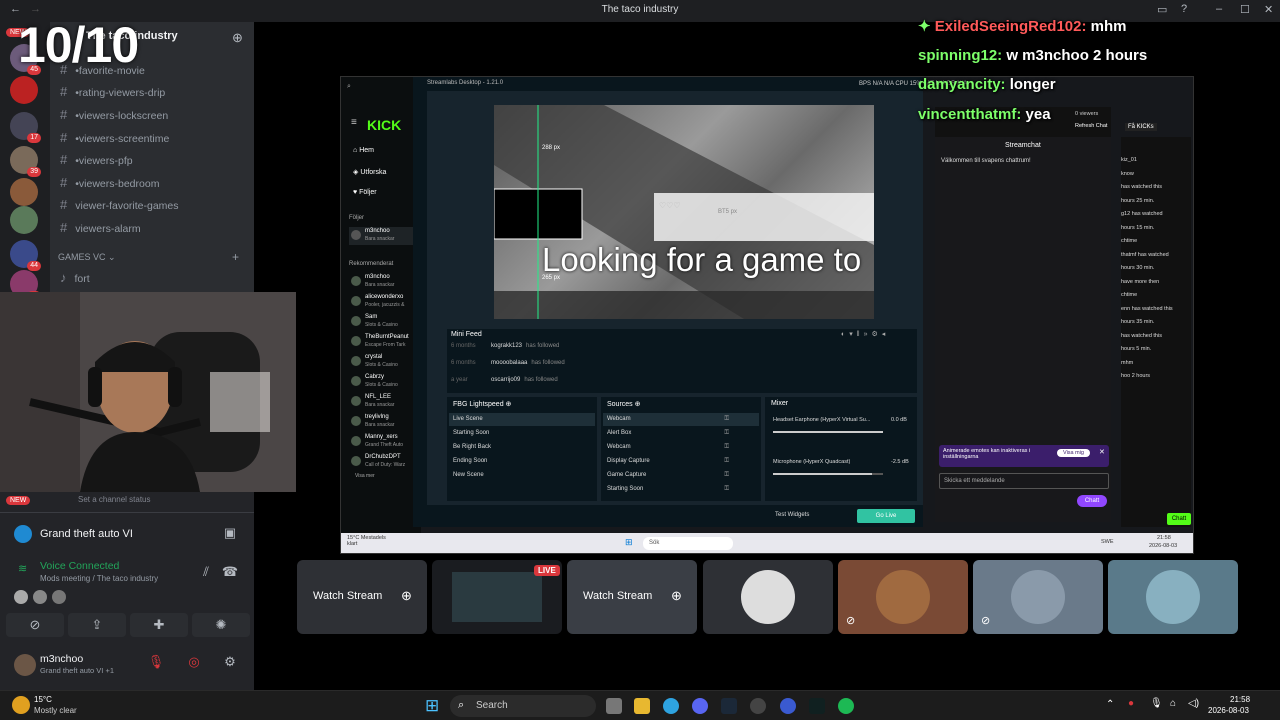  I want to click on recommended-item: TheBurntPeanut Escape From Tark, so click(384, 342).